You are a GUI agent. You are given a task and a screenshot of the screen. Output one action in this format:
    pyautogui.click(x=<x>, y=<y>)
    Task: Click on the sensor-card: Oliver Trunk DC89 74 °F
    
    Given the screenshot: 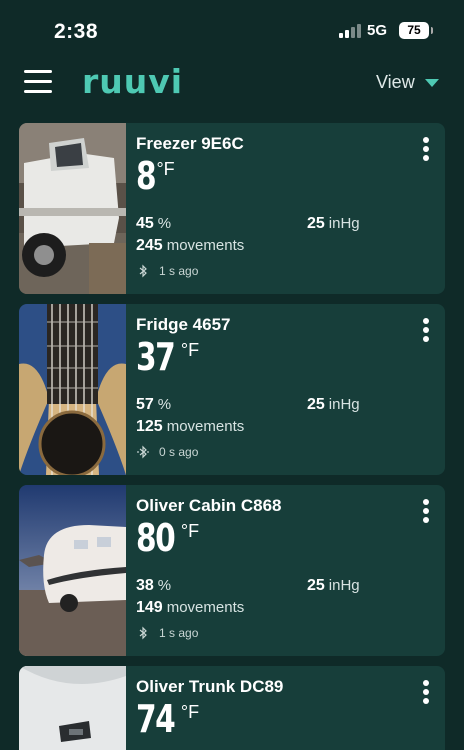 What is the action you would take?
    pyautogui.click(x=232, y=708)
    